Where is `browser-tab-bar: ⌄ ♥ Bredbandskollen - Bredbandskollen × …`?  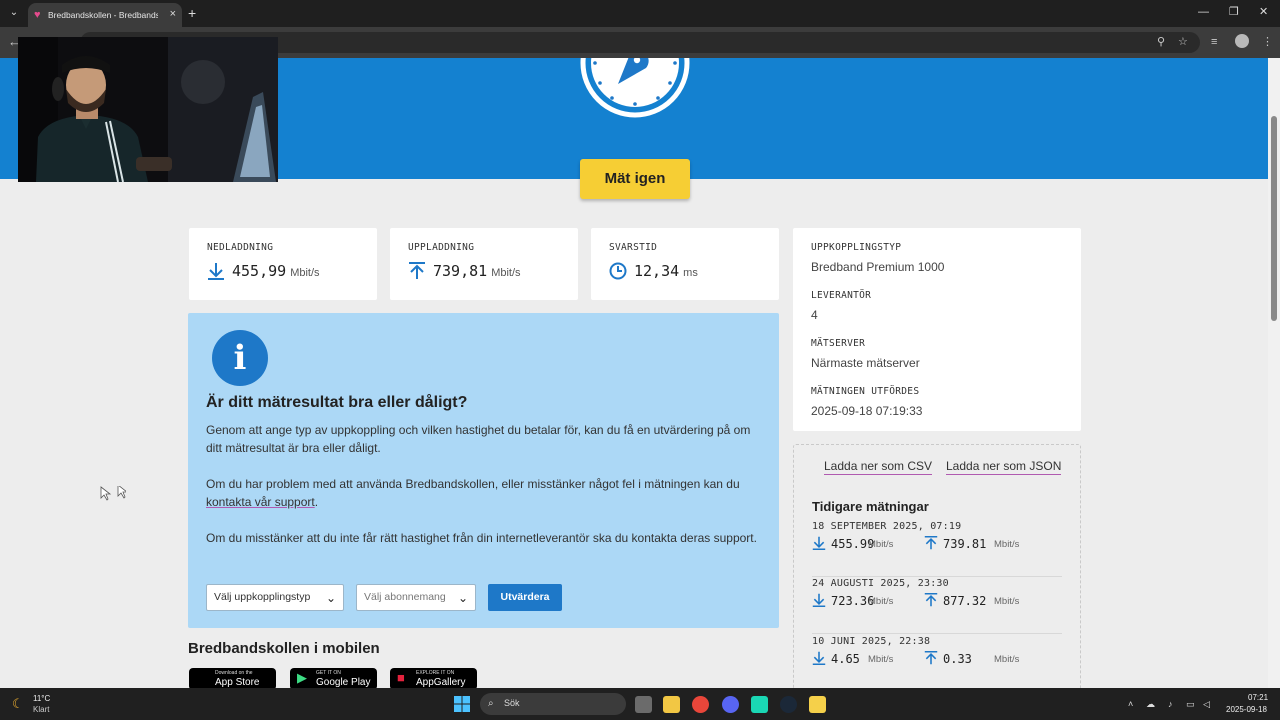 browser-tab-bar: ⌄ ♥ Bredbandskollen - Bredbandskollen × … is located at coordinates (640, 13).